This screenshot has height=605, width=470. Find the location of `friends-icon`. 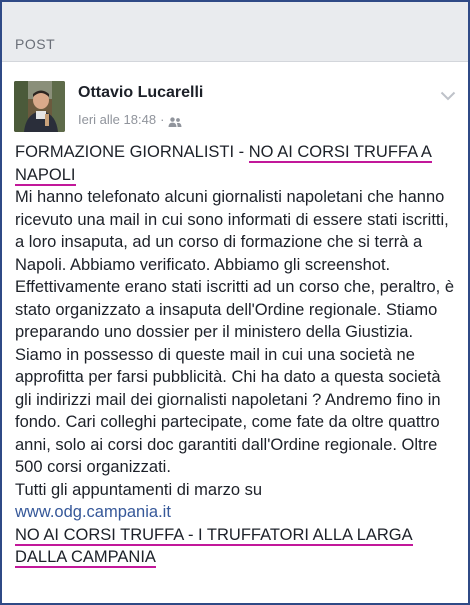

friends-icon is located at coordinates (175, 121).